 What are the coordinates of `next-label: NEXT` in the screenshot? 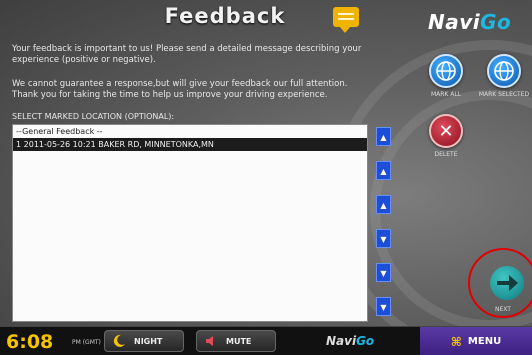 It's located at (503, 309).